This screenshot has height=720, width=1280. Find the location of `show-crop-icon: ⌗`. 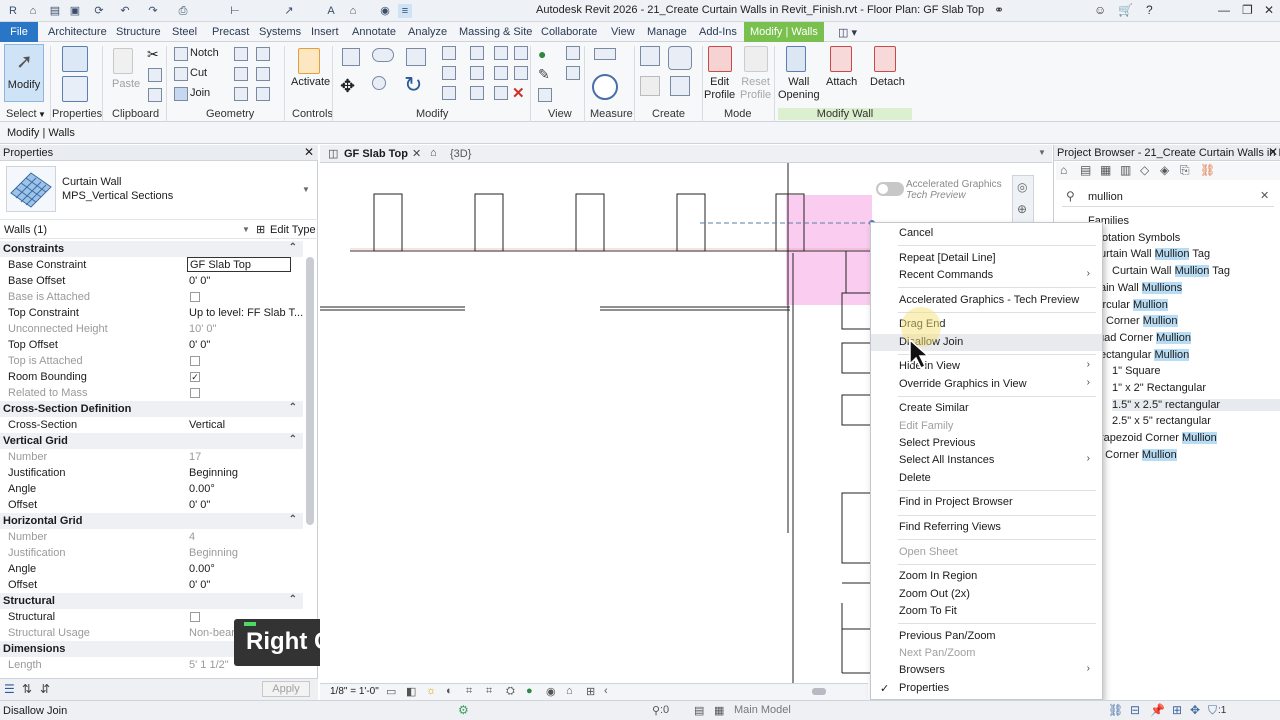

show-crop-icon: ⌗ is located at coordinates (489, 691).